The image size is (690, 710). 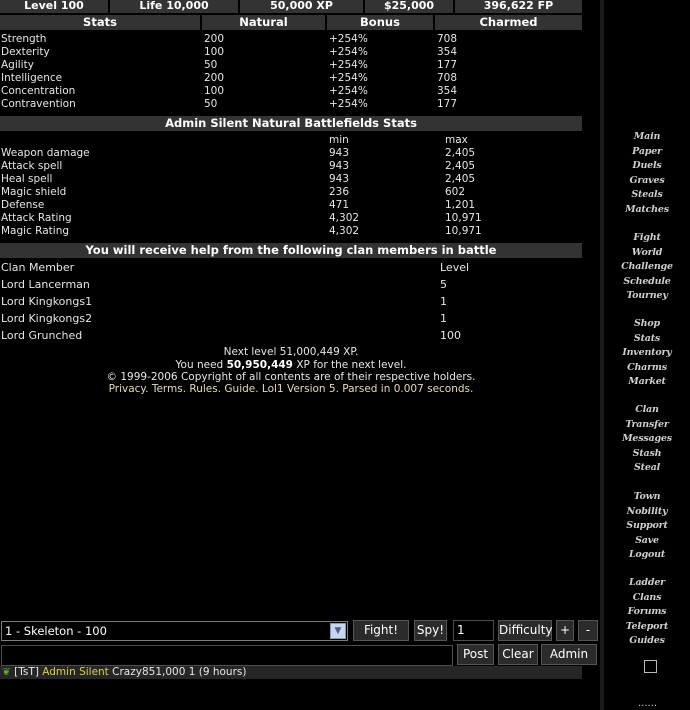 What do you see at coordinates (34, 192) in the screenshot?
I see `battlefield-stat-name: Magic shield` at bounding box center [34, 192].